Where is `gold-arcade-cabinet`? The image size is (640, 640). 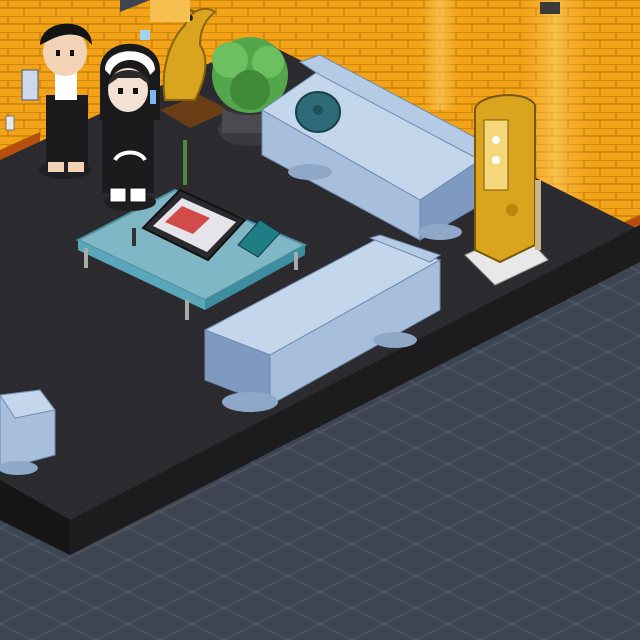
gold-arcade-cabinet is located at coordinates (506, 190).